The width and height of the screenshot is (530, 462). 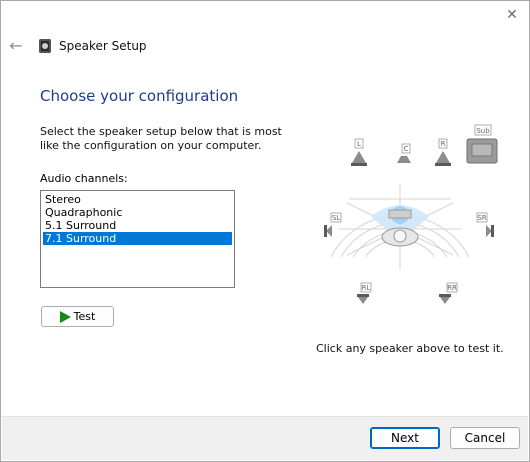 What do you see at coordinates (84, 316) in the screenshot?
I see `test-button-label: Test` at bounding box center [84, 316].